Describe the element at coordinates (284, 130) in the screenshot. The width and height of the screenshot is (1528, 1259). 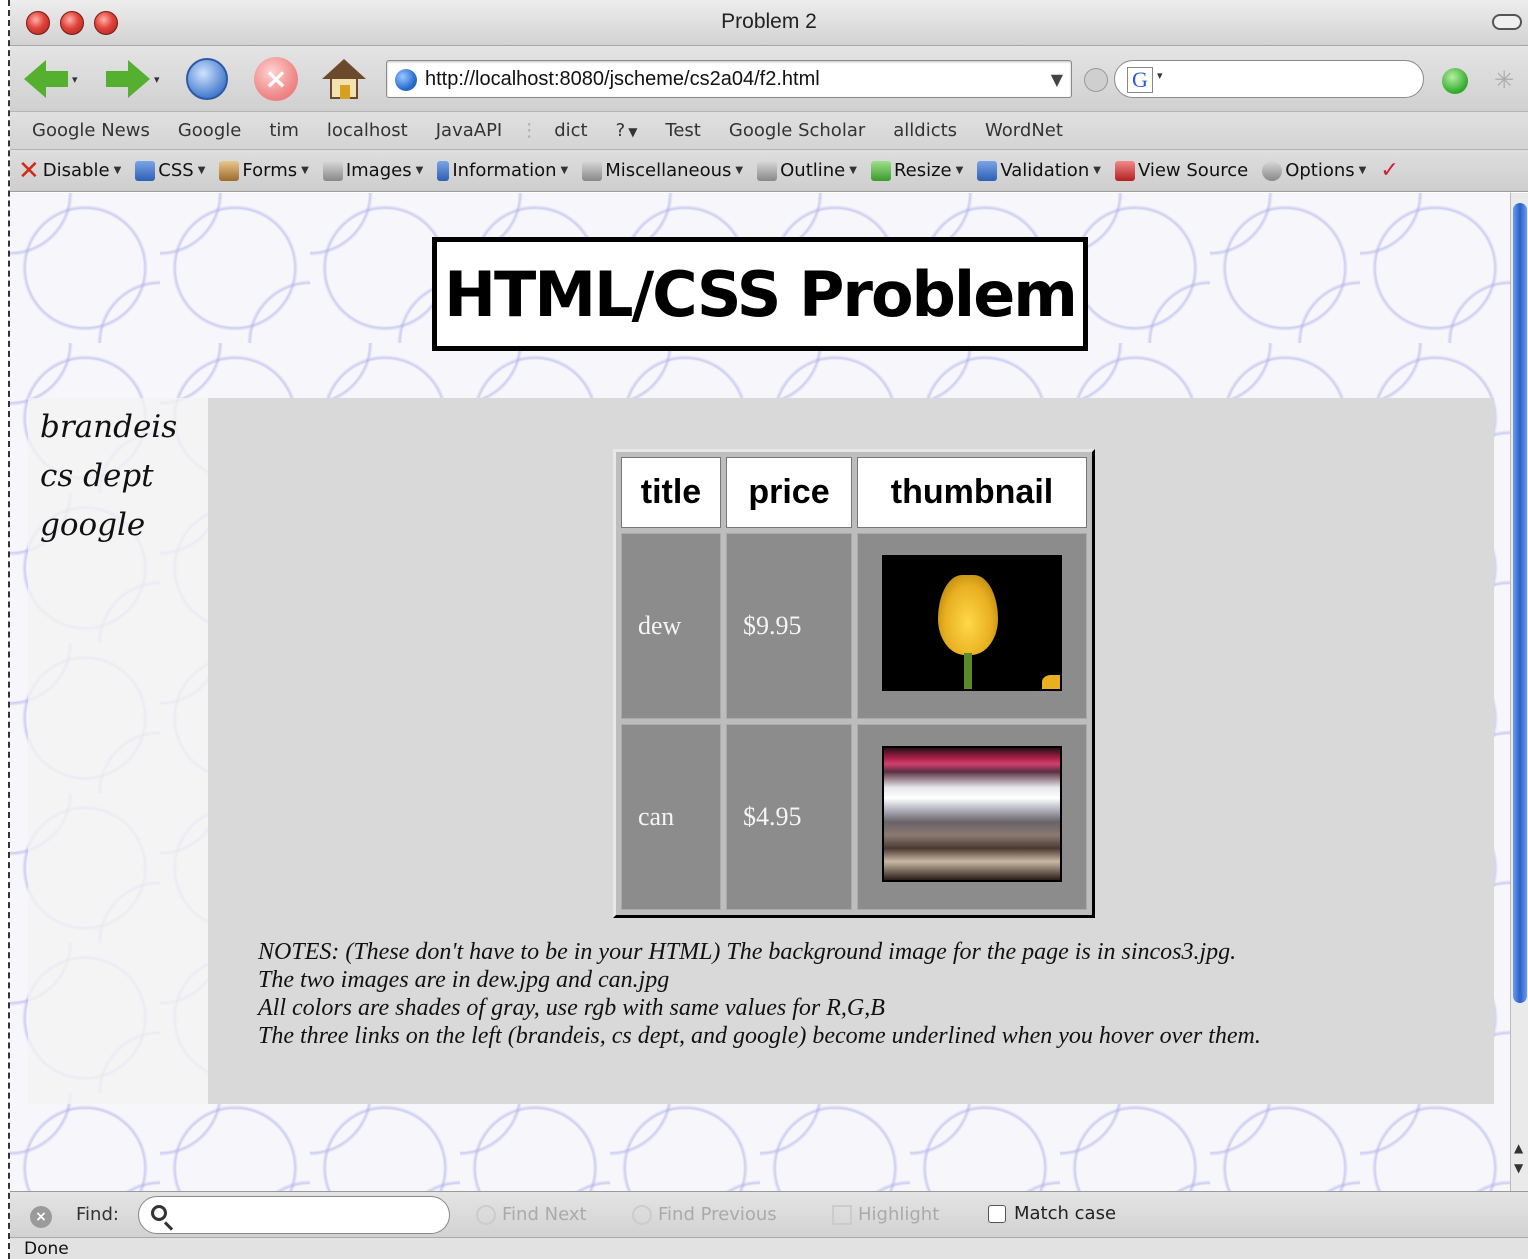
I see `bookmark-tim: tim` at that location.